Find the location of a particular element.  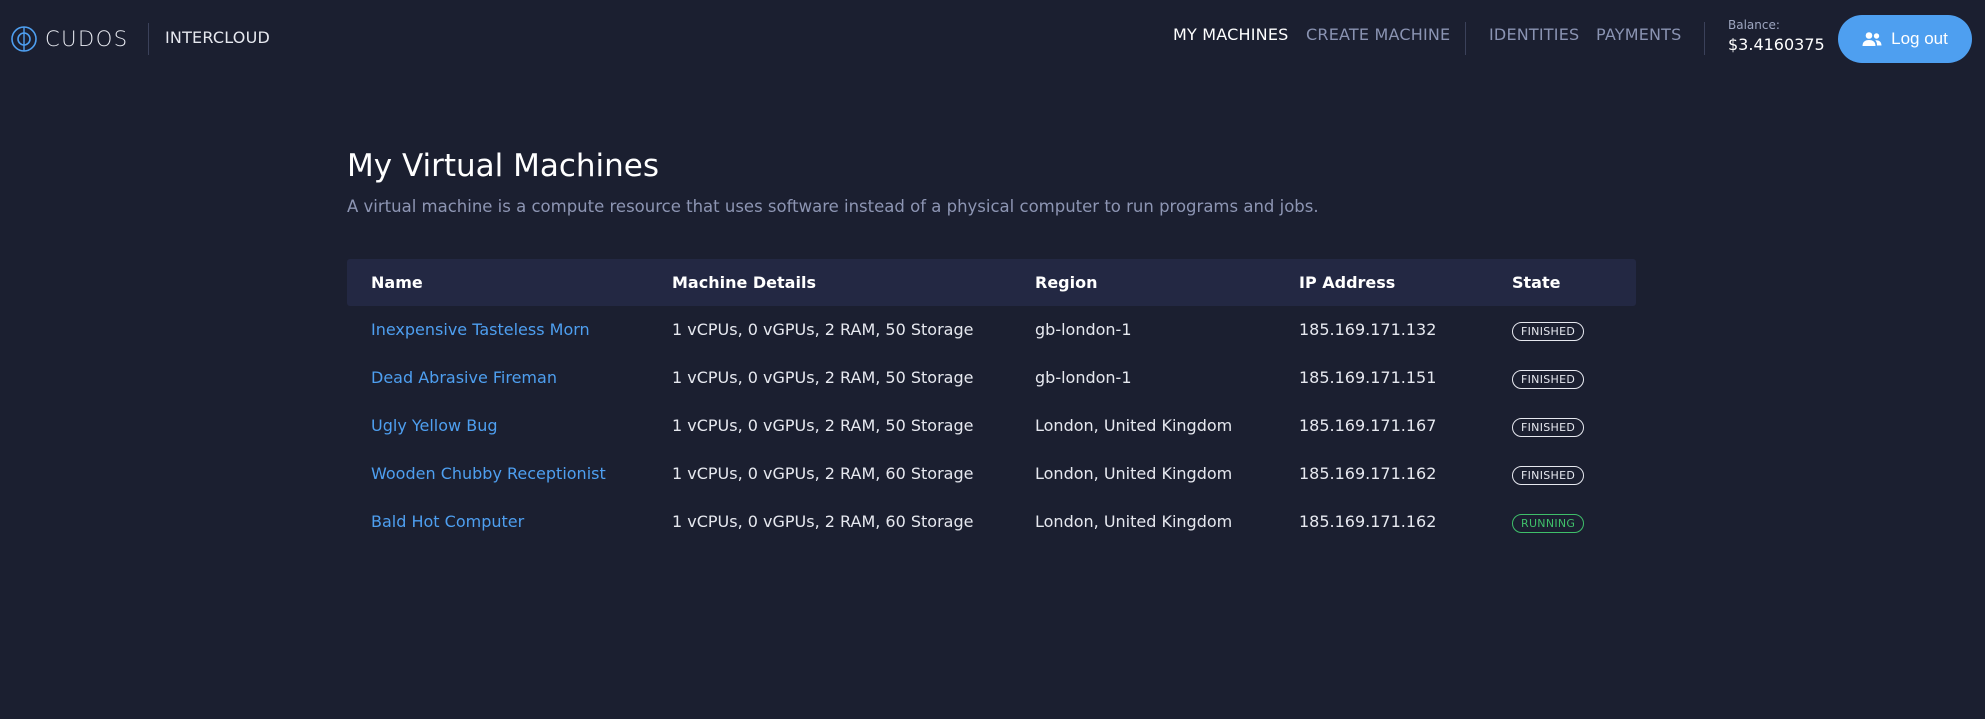

page-title: My Virtual Machines is located at coordinates (503, 166).